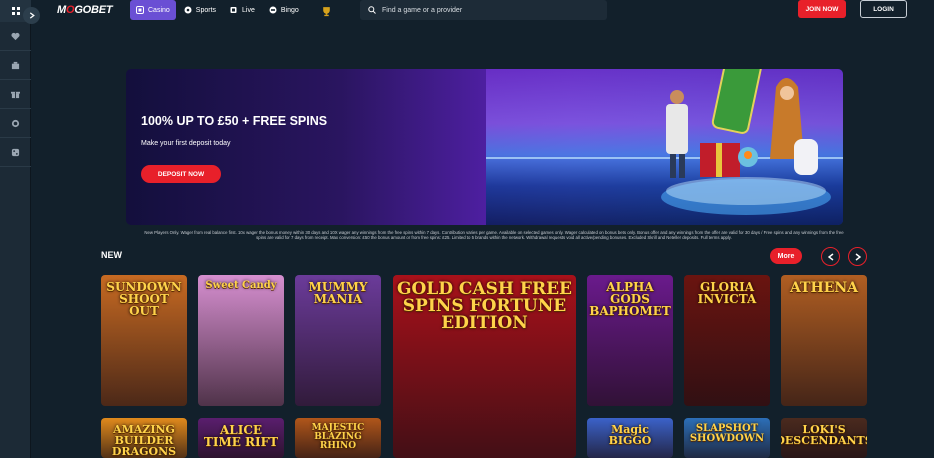  Describe the element at coordinates (140, 10) in the screenshot. I see `casino-icon` at that location.